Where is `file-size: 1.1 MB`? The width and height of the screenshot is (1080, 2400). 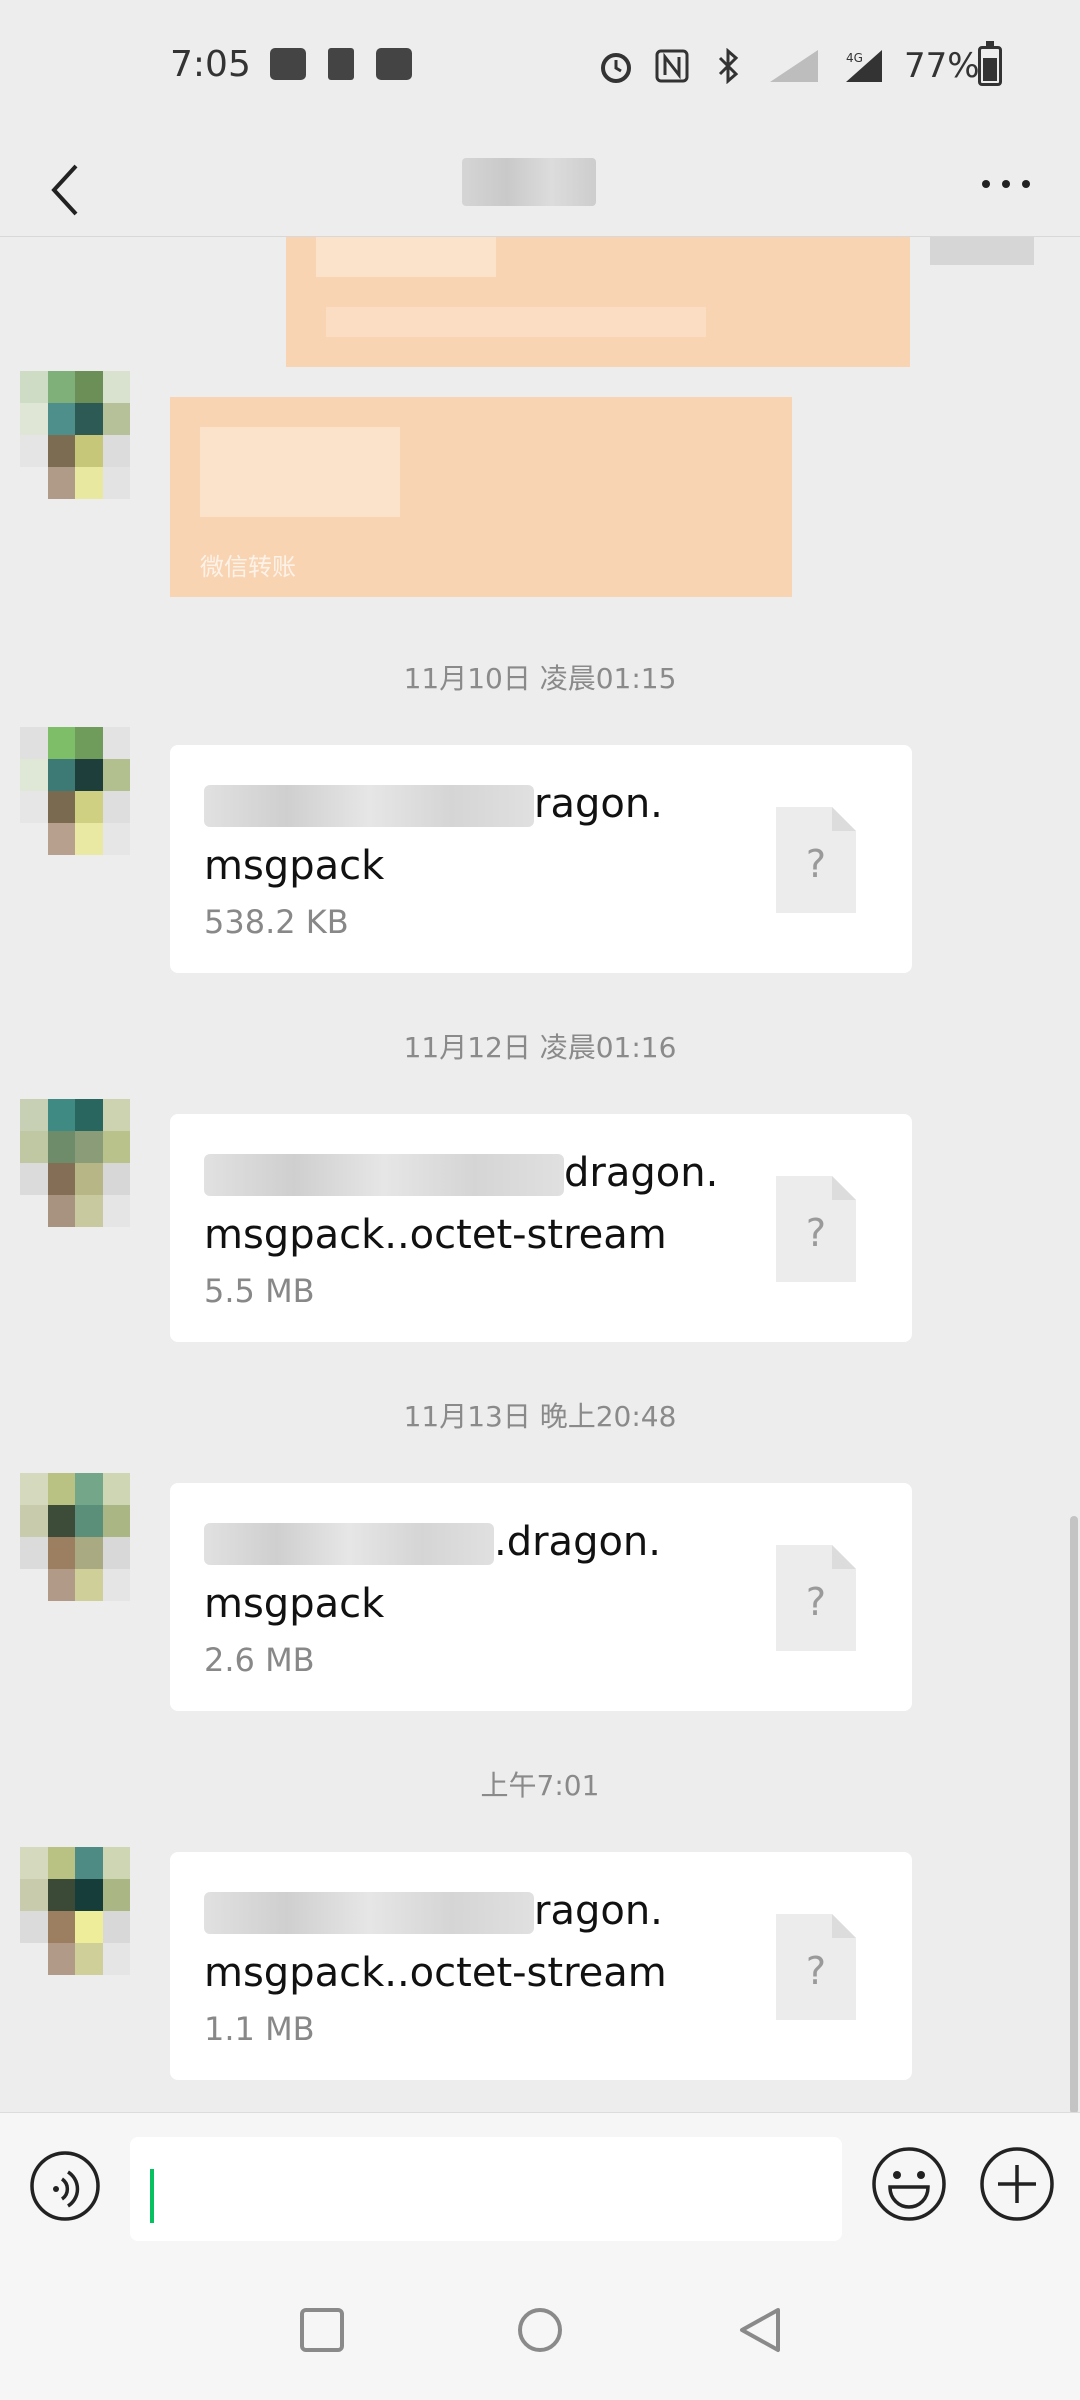 file-size: 1.1 MB is located at coordinates (259, 2029).